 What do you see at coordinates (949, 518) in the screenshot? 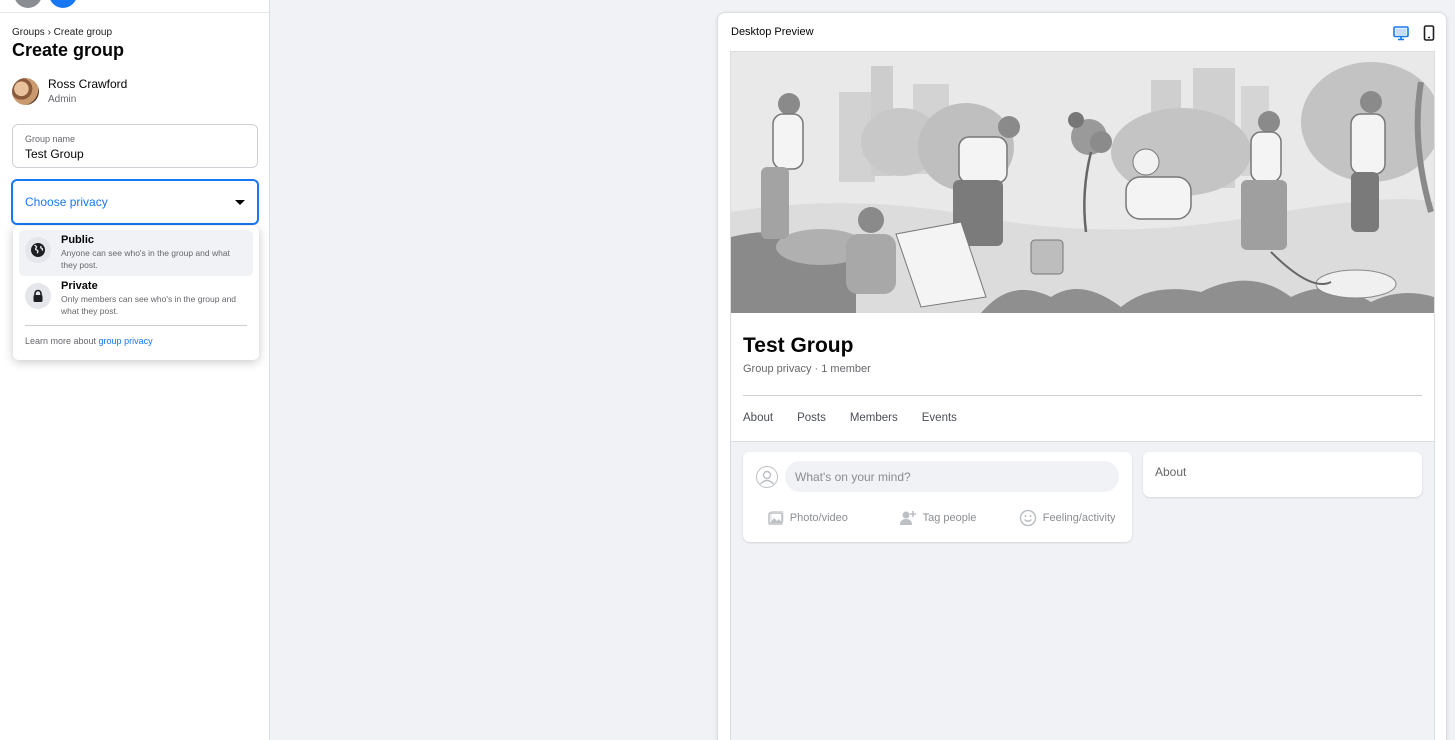
I see `tag-people-label: Tag people` at bounding box center [949, 518].